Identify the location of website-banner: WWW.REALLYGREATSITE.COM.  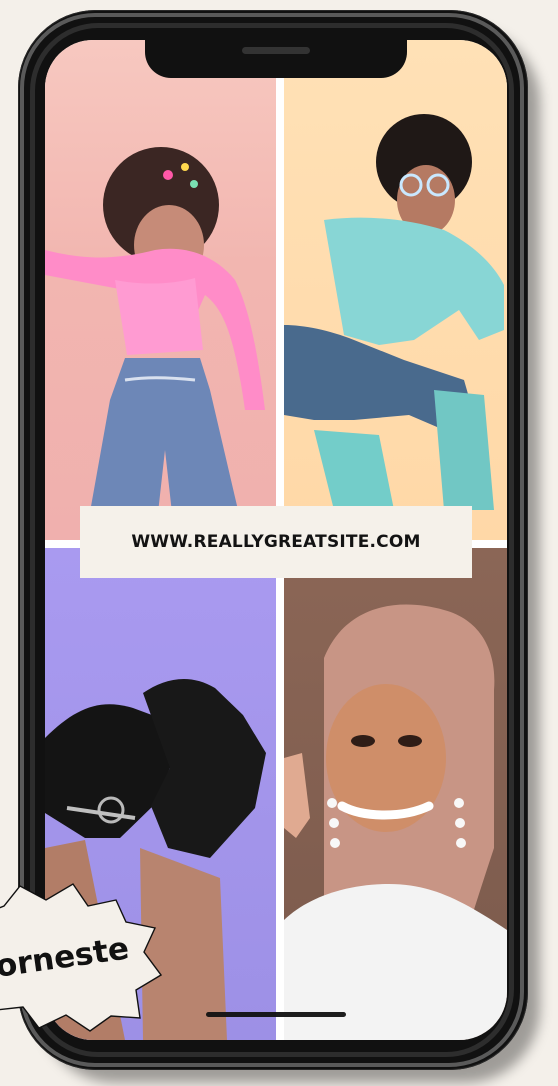
(276, 542).